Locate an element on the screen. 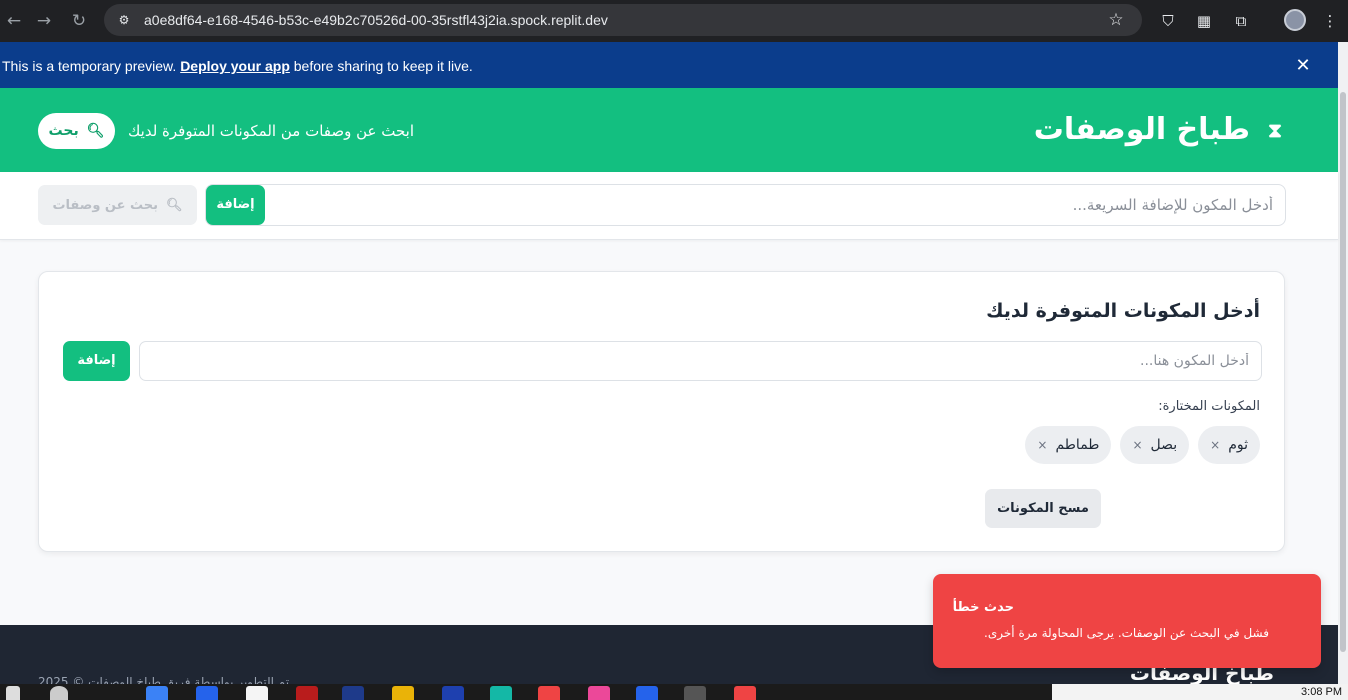 This screenshot has width=1348, height=700. deploy-link: Deploy your app is located at coordinates (235, 66).